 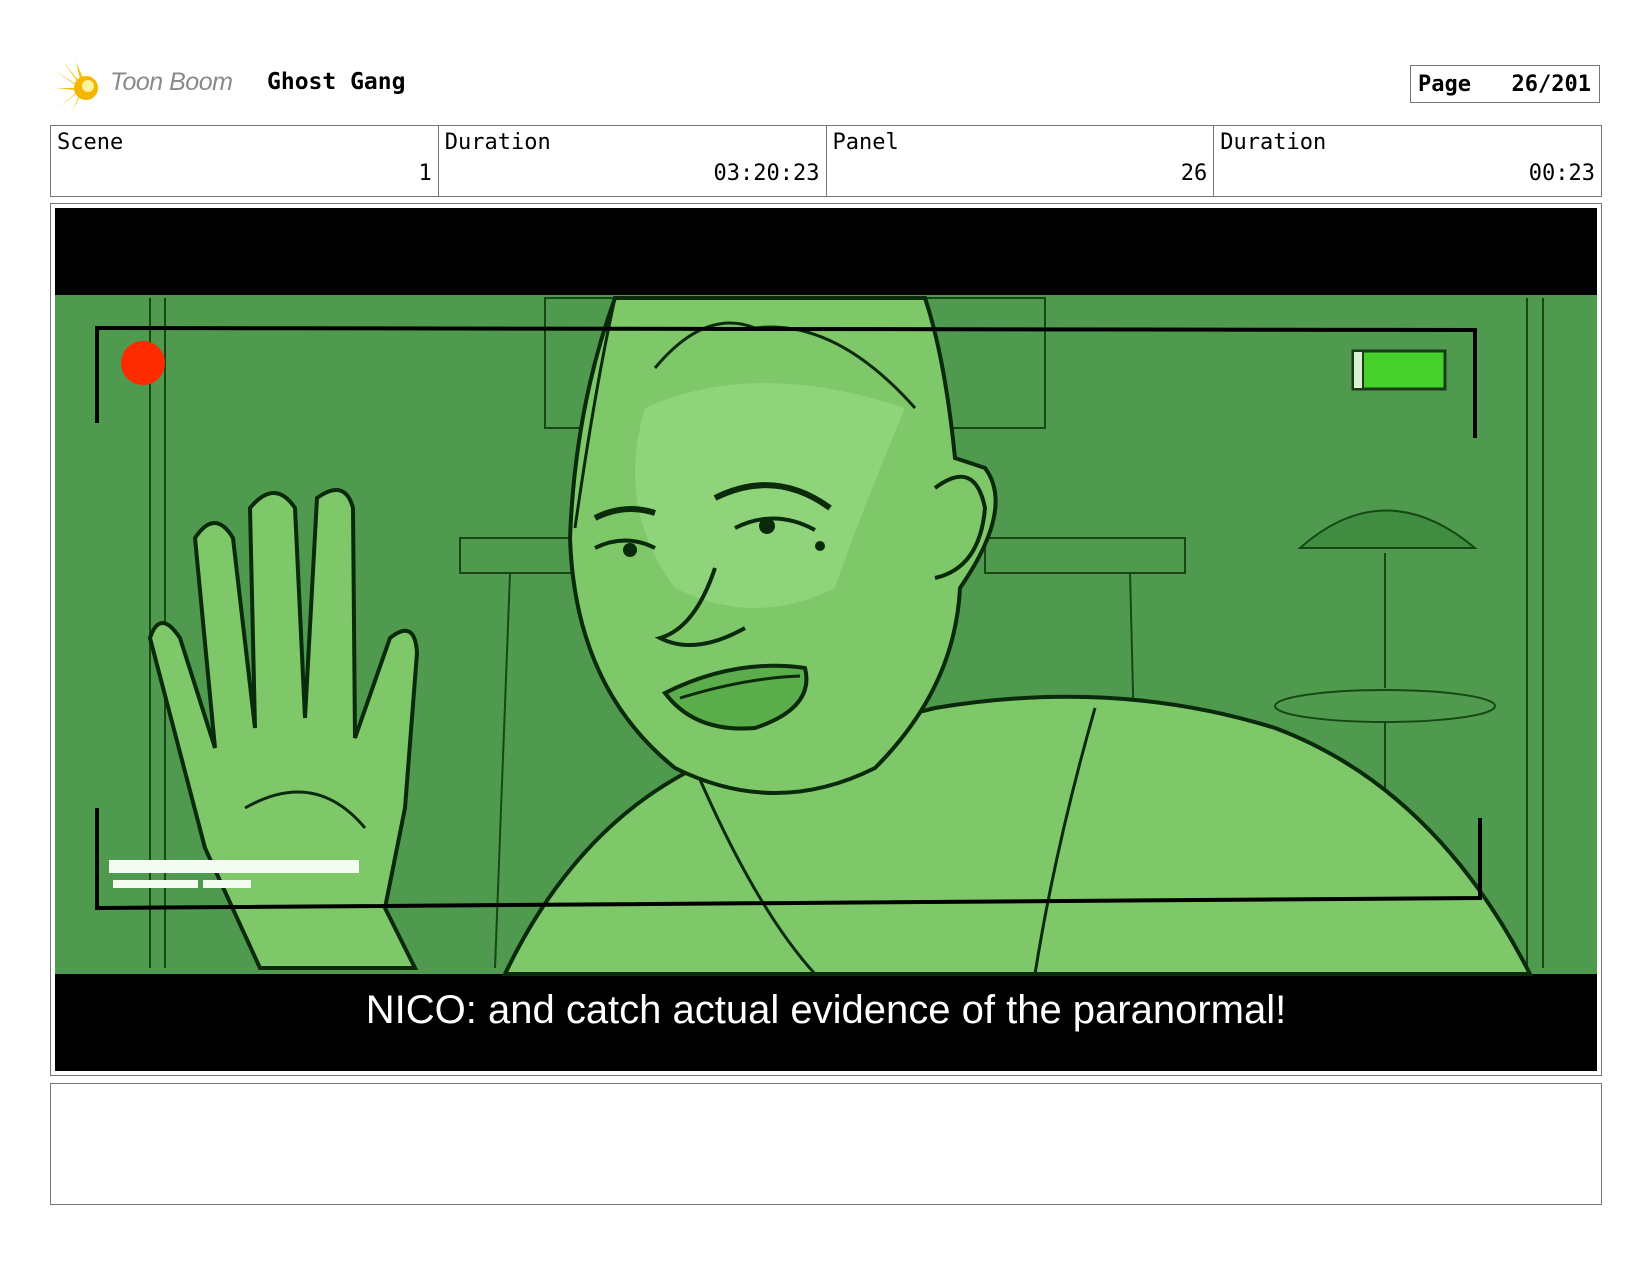 What do you see at coordinates (1194, 173) in the screenshot?
I see `panel-value: 26` at bounding box center [1194, 173].